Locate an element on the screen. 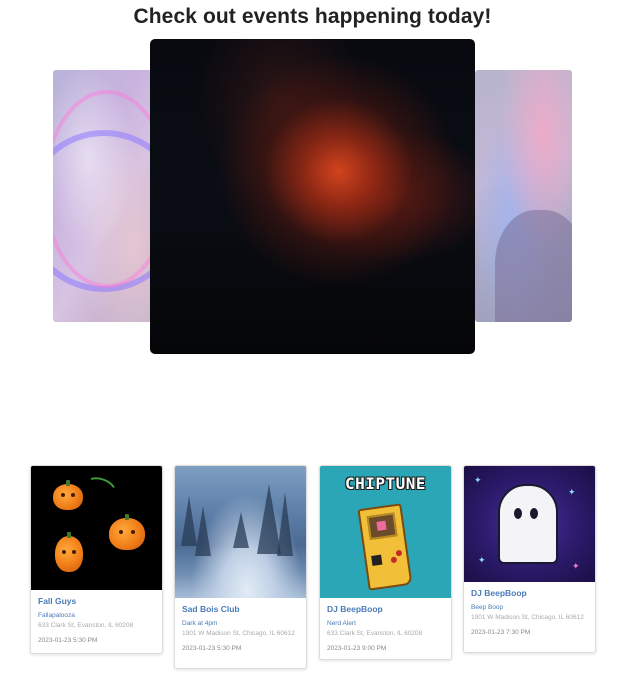  ghost-icon is located at coordinates (528, 524).